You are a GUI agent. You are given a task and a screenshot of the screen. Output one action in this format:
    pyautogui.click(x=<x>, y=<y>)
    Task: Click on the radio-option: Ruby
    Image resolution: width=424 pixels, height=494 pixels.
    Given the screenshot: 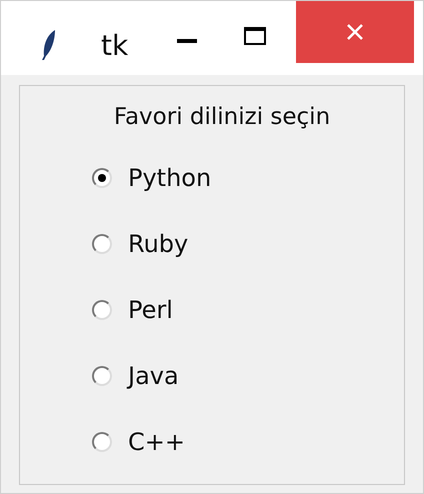 What is the action you would take?
    pyautogui.click(x=140, y=243)
    